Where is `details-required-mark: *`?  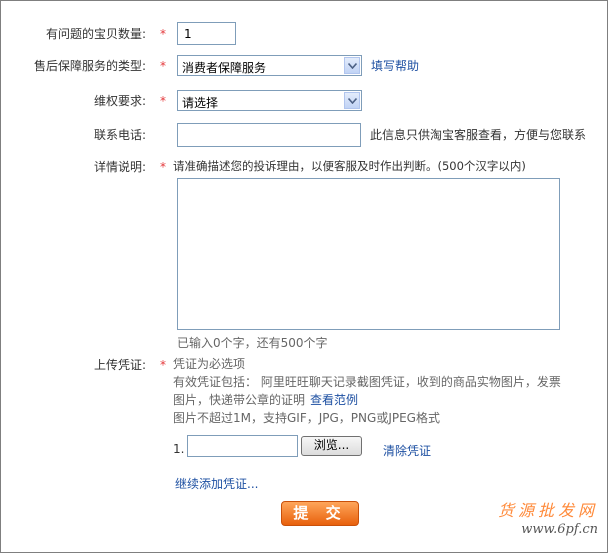 details-required-mark: * is located at coordinates (163, 167).